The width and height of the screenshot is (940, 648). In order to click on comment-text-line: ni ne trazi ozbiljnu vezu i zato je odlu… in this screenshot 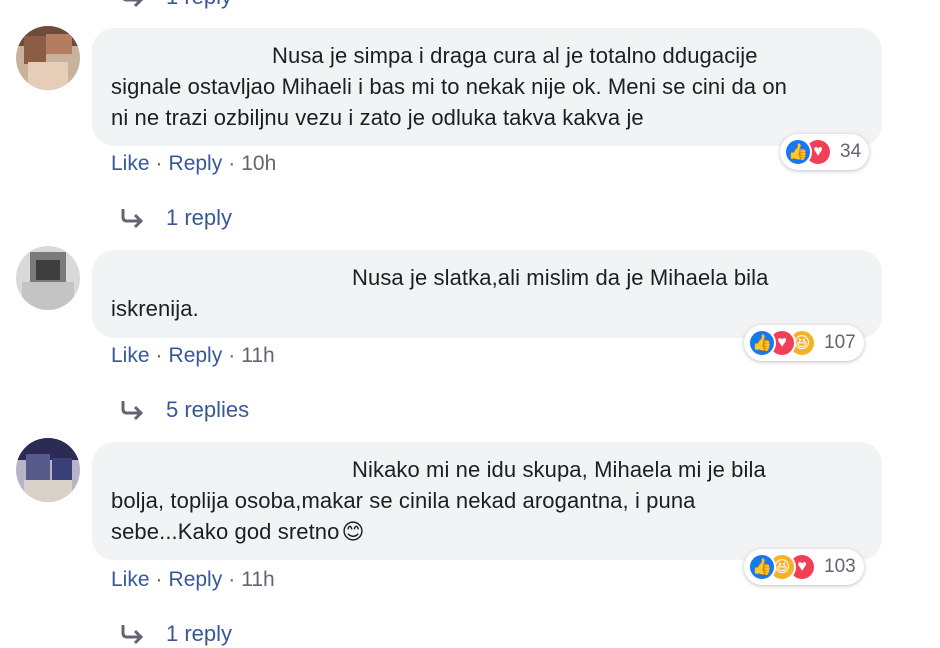, I will do `click(377, 117)`.